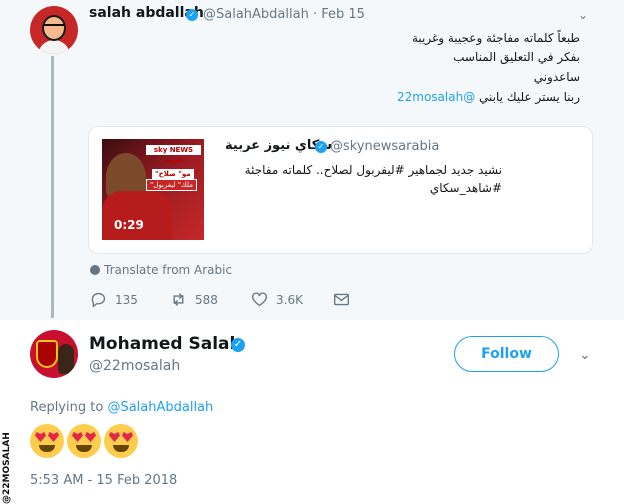  Describe the element at coordinates (289, 299) in the screenshot. I see `like-count: 3.6K` at that location.